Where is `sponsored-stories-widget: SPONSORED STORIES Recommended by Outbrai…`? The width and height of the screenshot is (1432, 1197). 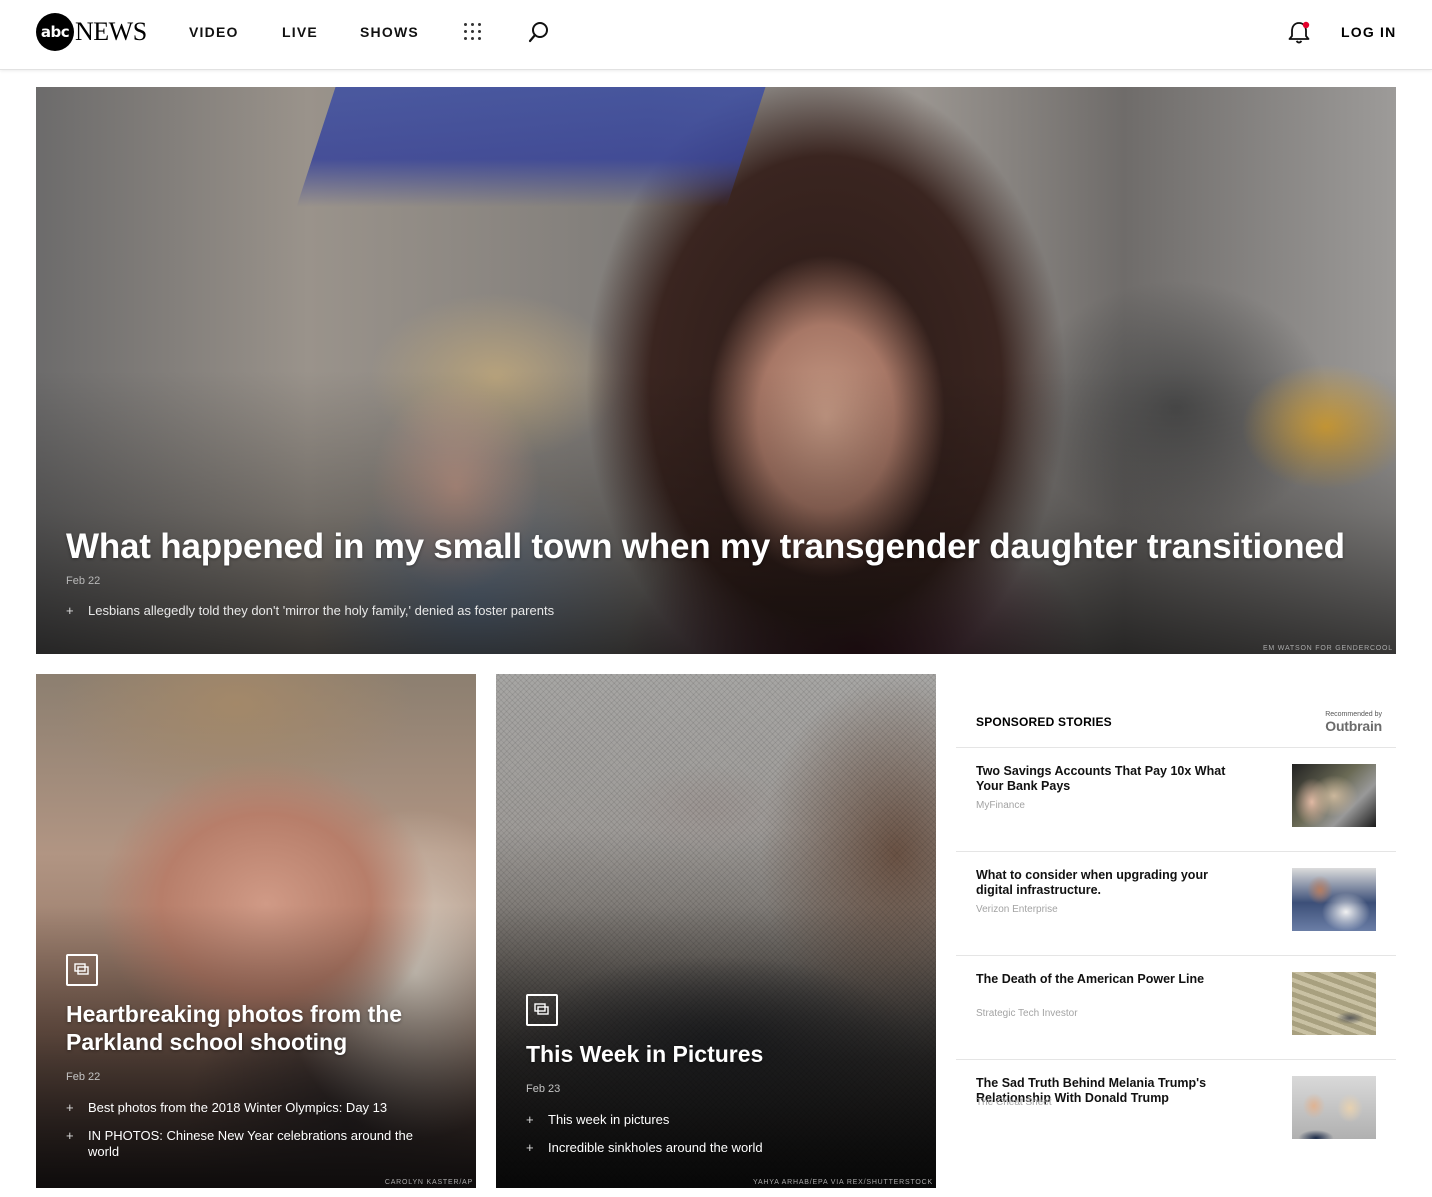
sponsored-stories-widget: SPONSORED STORIES Recommended by Outbrai… is located at coordinates (1176, 931).